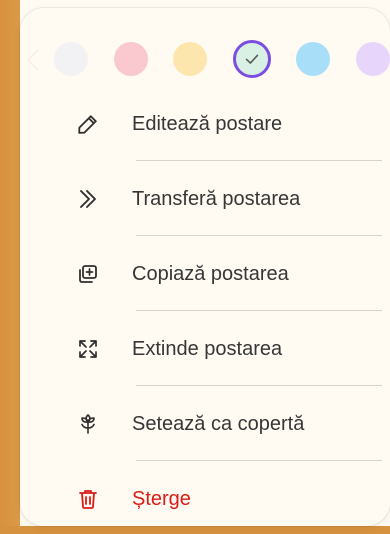 This screenshot has width=390, height=534. I want to click on pencil-icon, so click(88, 124).